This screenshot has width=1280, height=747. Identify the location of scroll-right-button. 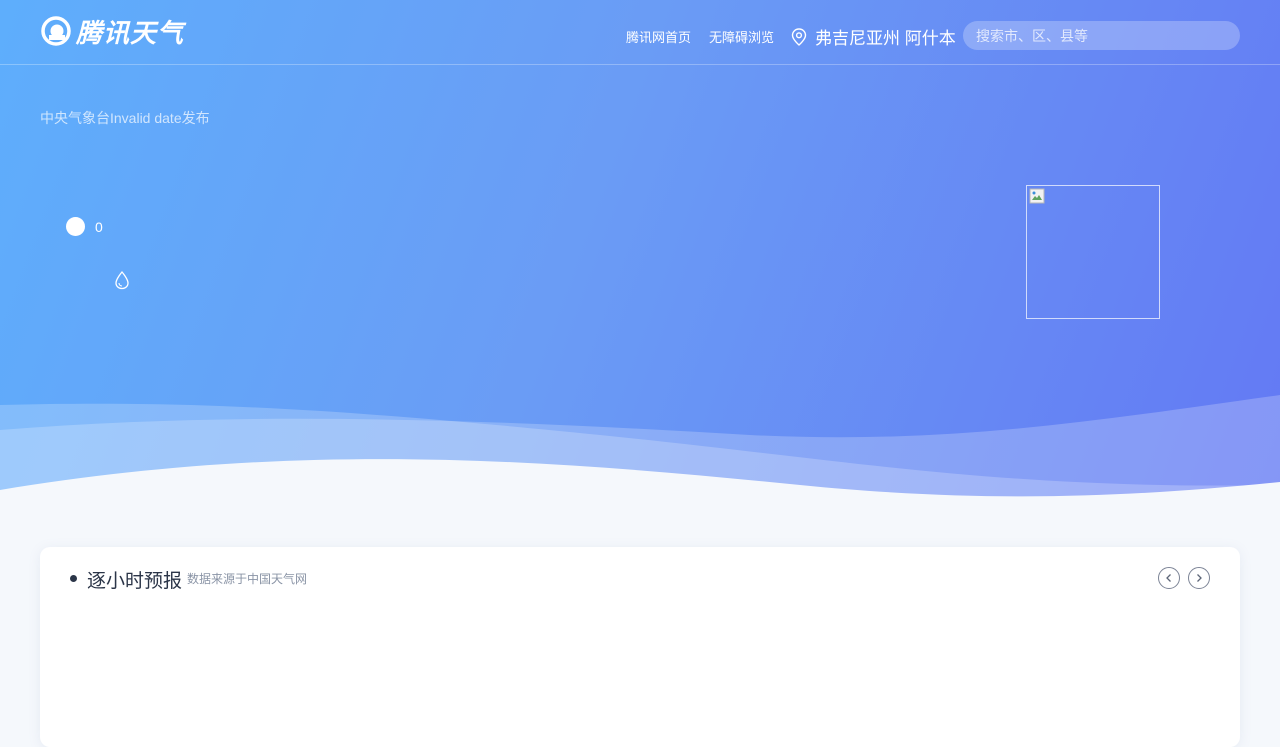
(1199, 578).